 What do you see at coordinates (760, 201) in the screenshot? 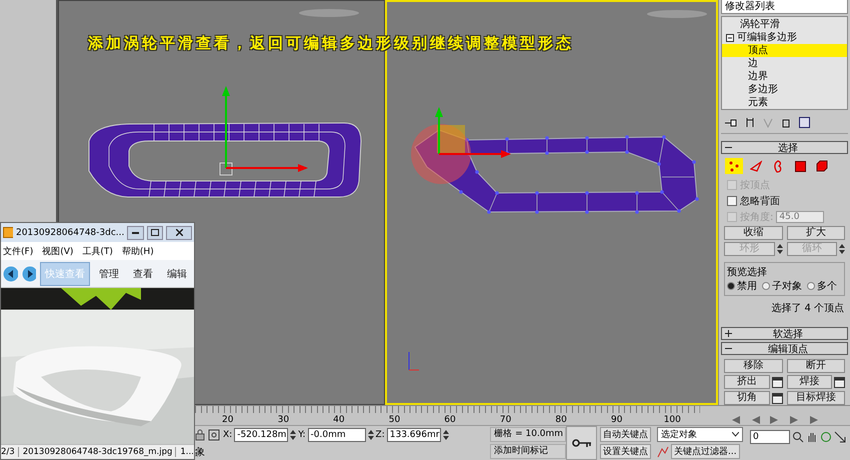
I see `option-label: 忽略背面` at bounding box center [760, 201].